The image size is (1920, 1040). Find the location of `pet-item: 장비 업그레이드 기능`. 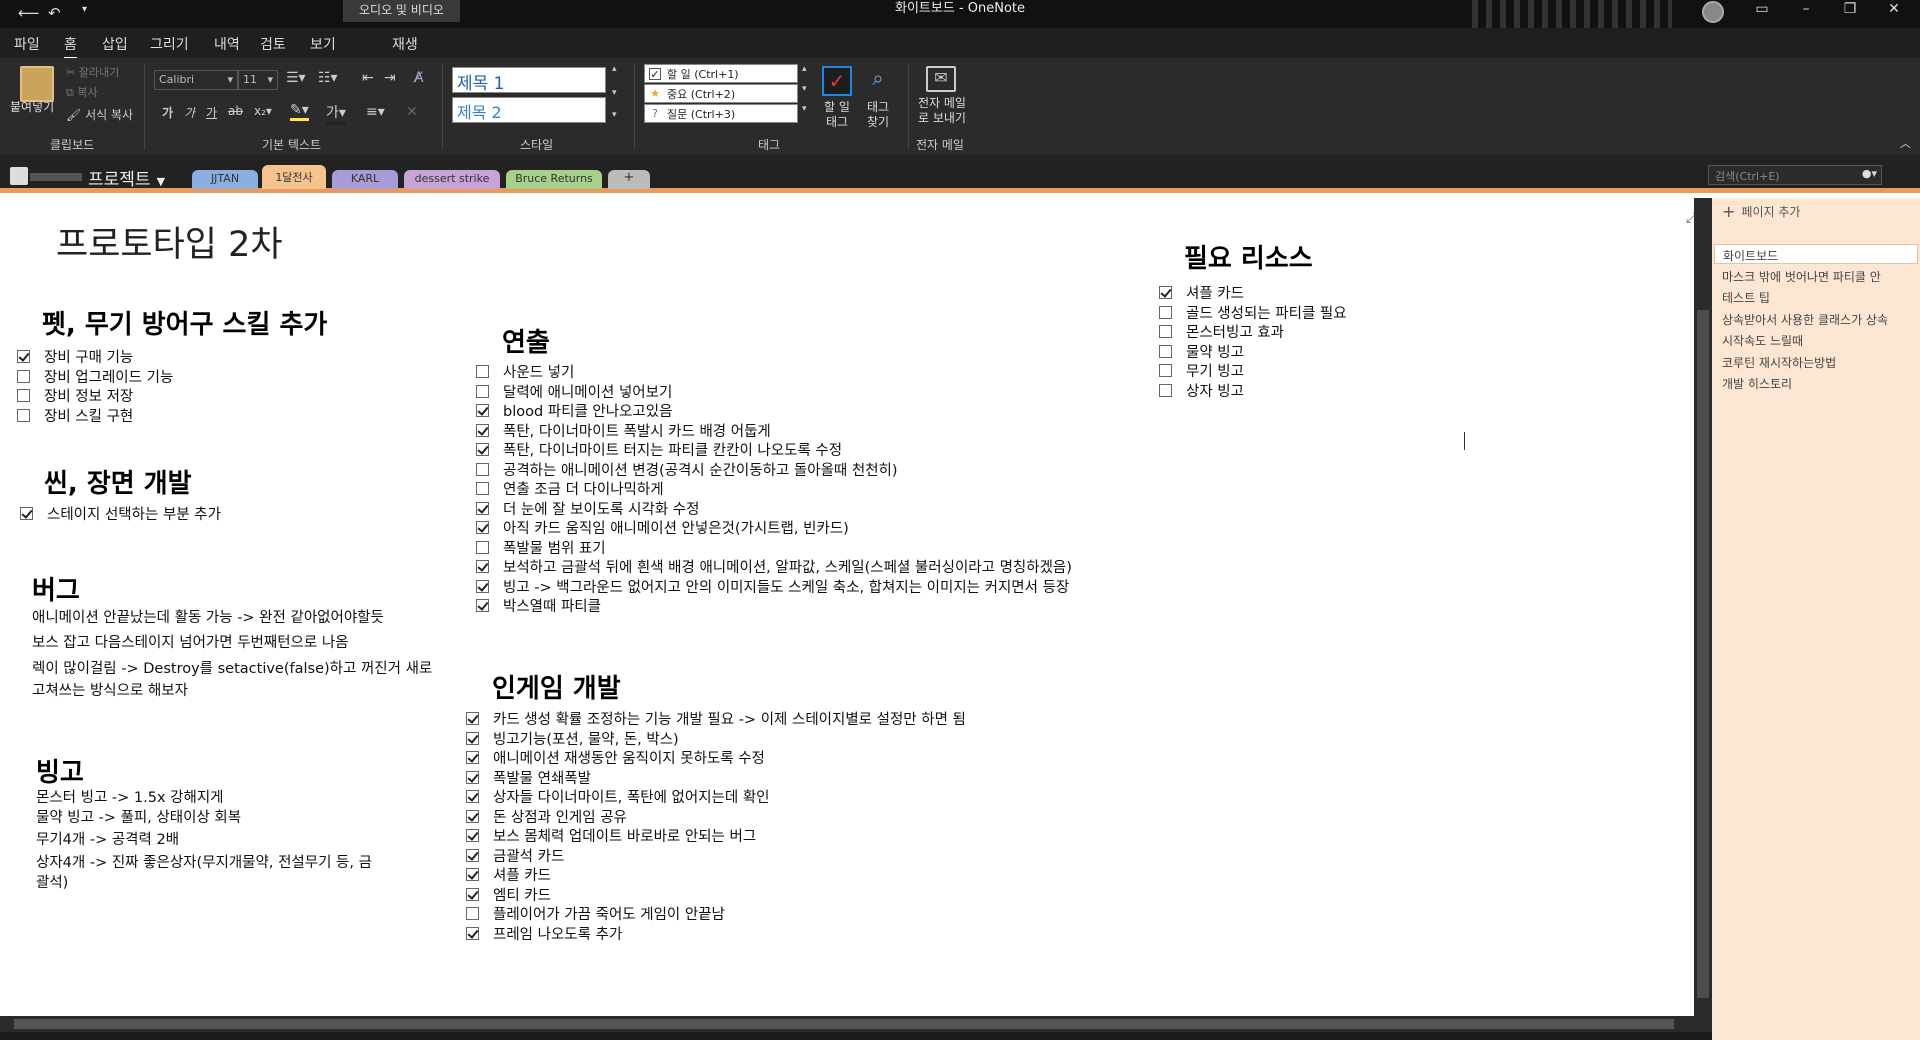

pet-item: 장비 업그레이드 기능 is located at coordinates (95, 376).